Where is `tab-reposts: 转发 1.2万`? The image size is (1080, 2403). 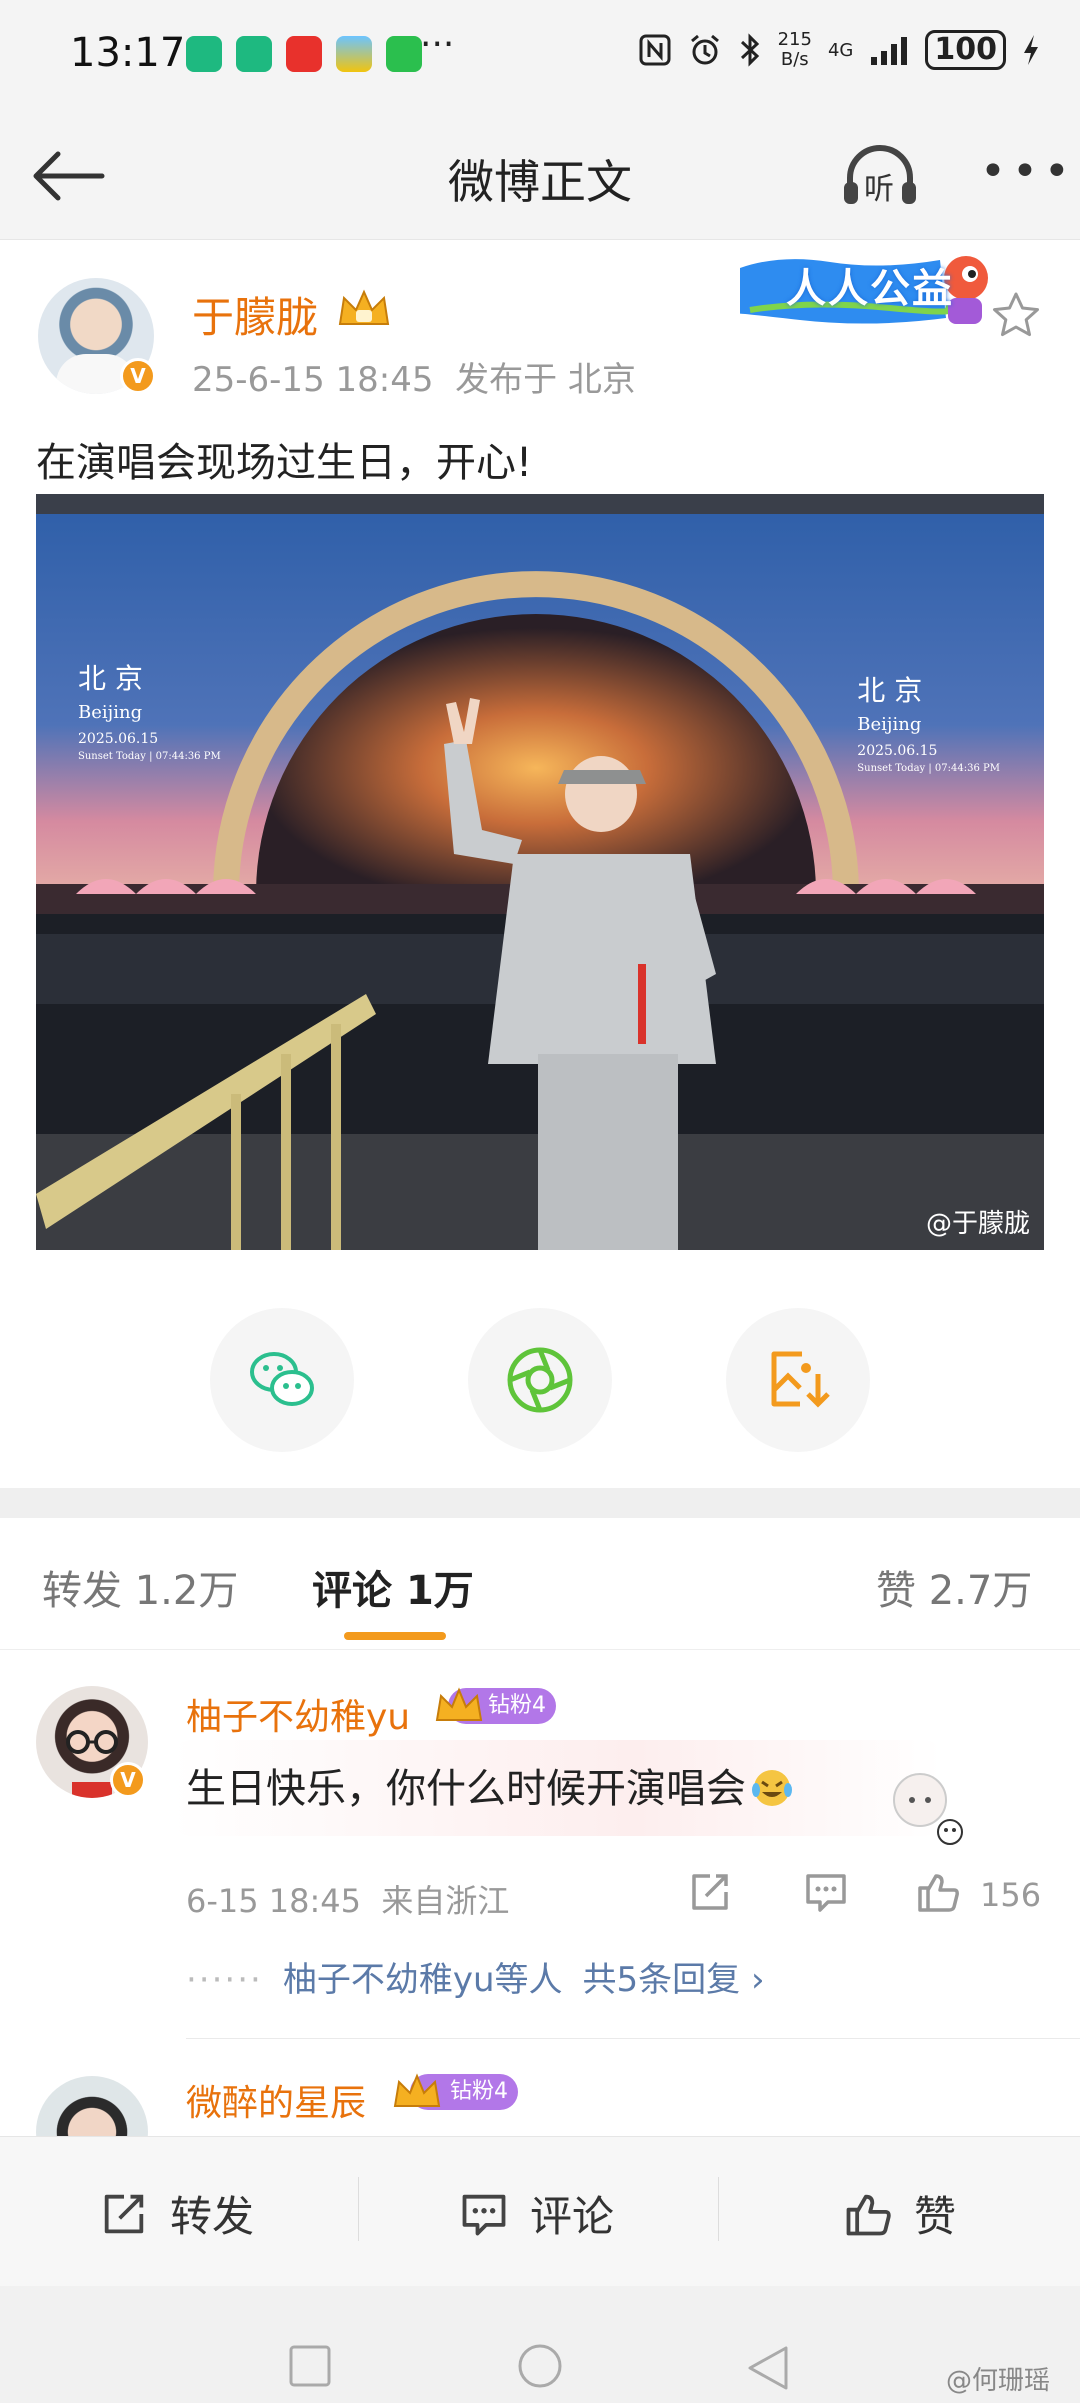
tab-reposts: 转发 1.2万 is located at coordinates (140, 1587).